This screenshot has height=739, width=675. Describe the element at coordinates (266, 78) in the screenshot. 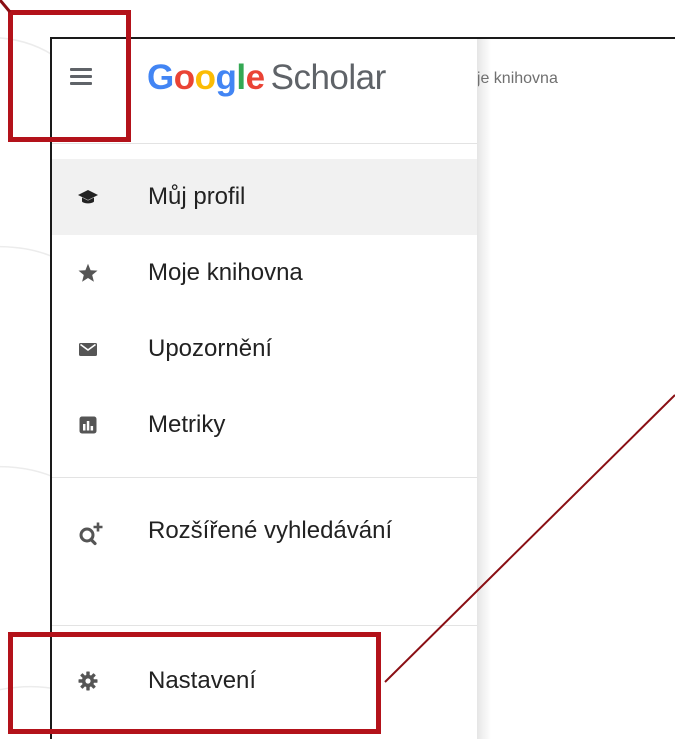

I see `google-scholar-logo: Google Scholar` at that location.